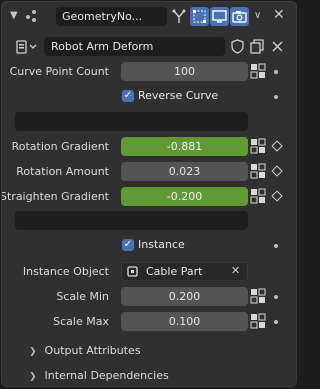 This screenshot has height=389, width=320. What do you see at coordinates (128, 96) in the screenshot?
I see `reverse-curve-checkbox: ✓` at bounding box center [128, 96].